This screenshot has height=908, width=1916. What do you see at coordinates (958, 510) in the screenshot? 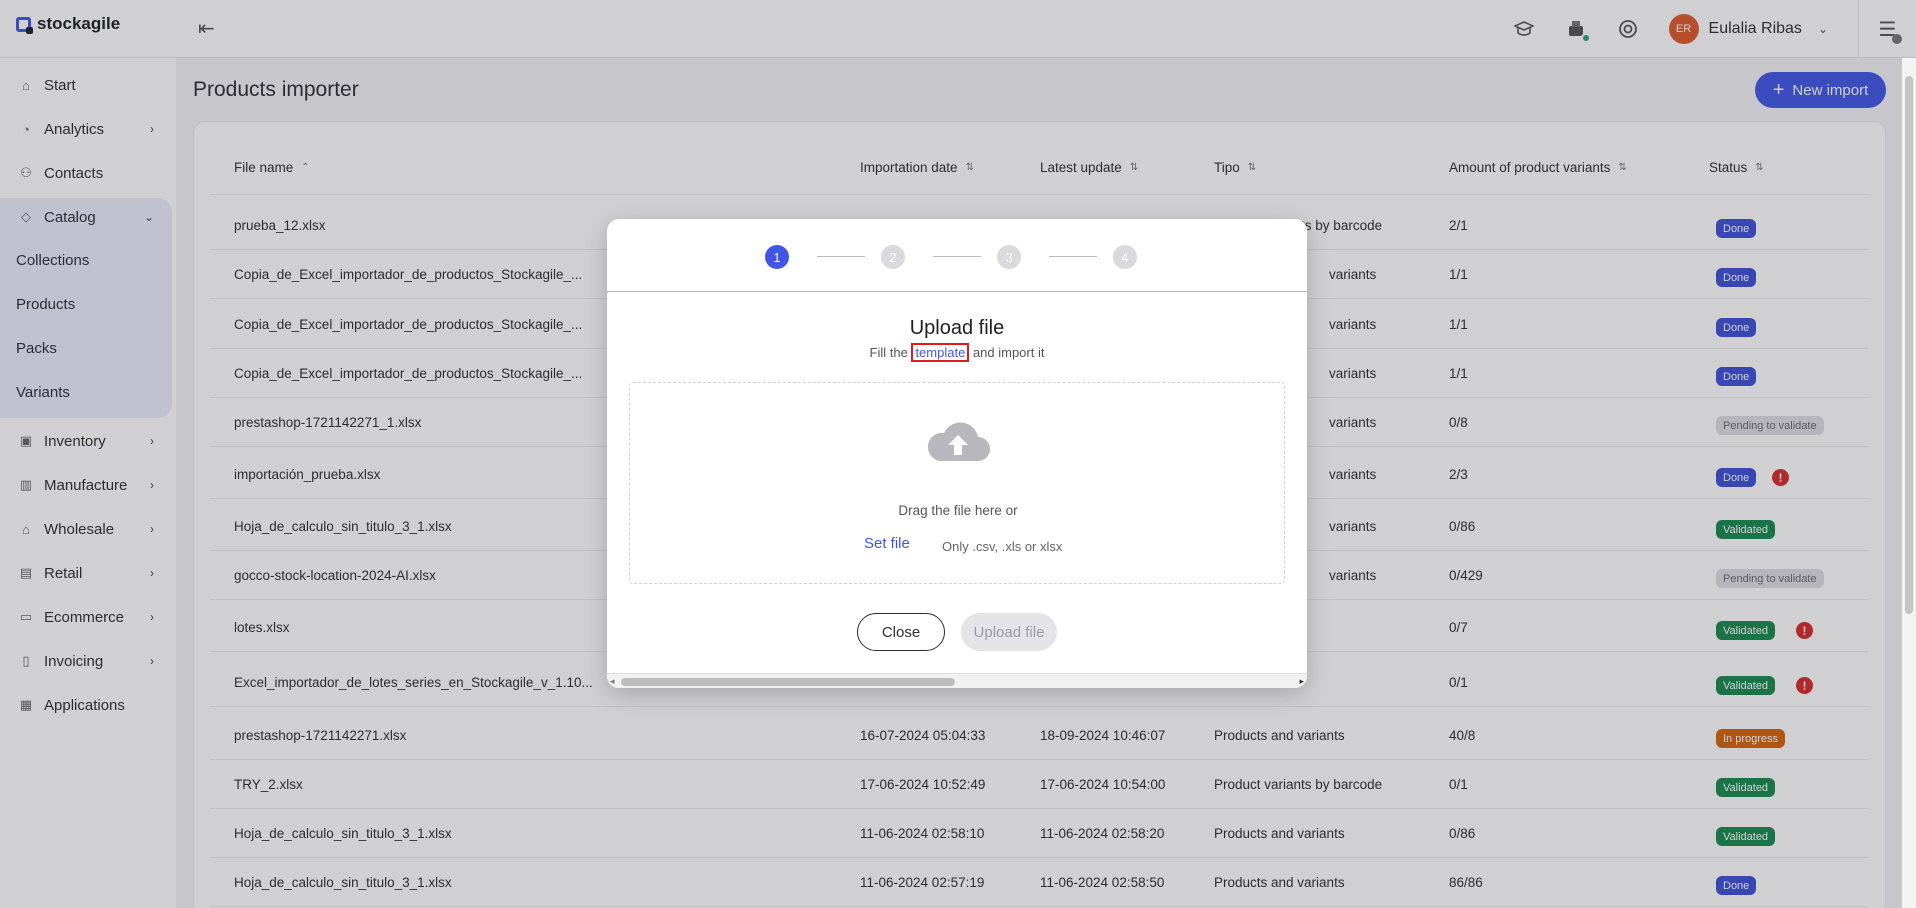
I see `drag-text: Drag the file here or` at bounding box center [958, 510].